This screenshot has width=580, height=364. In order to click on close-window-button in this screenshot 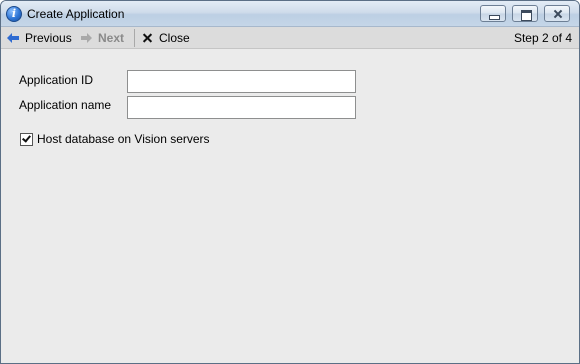, I will do `click(557, 13)`.